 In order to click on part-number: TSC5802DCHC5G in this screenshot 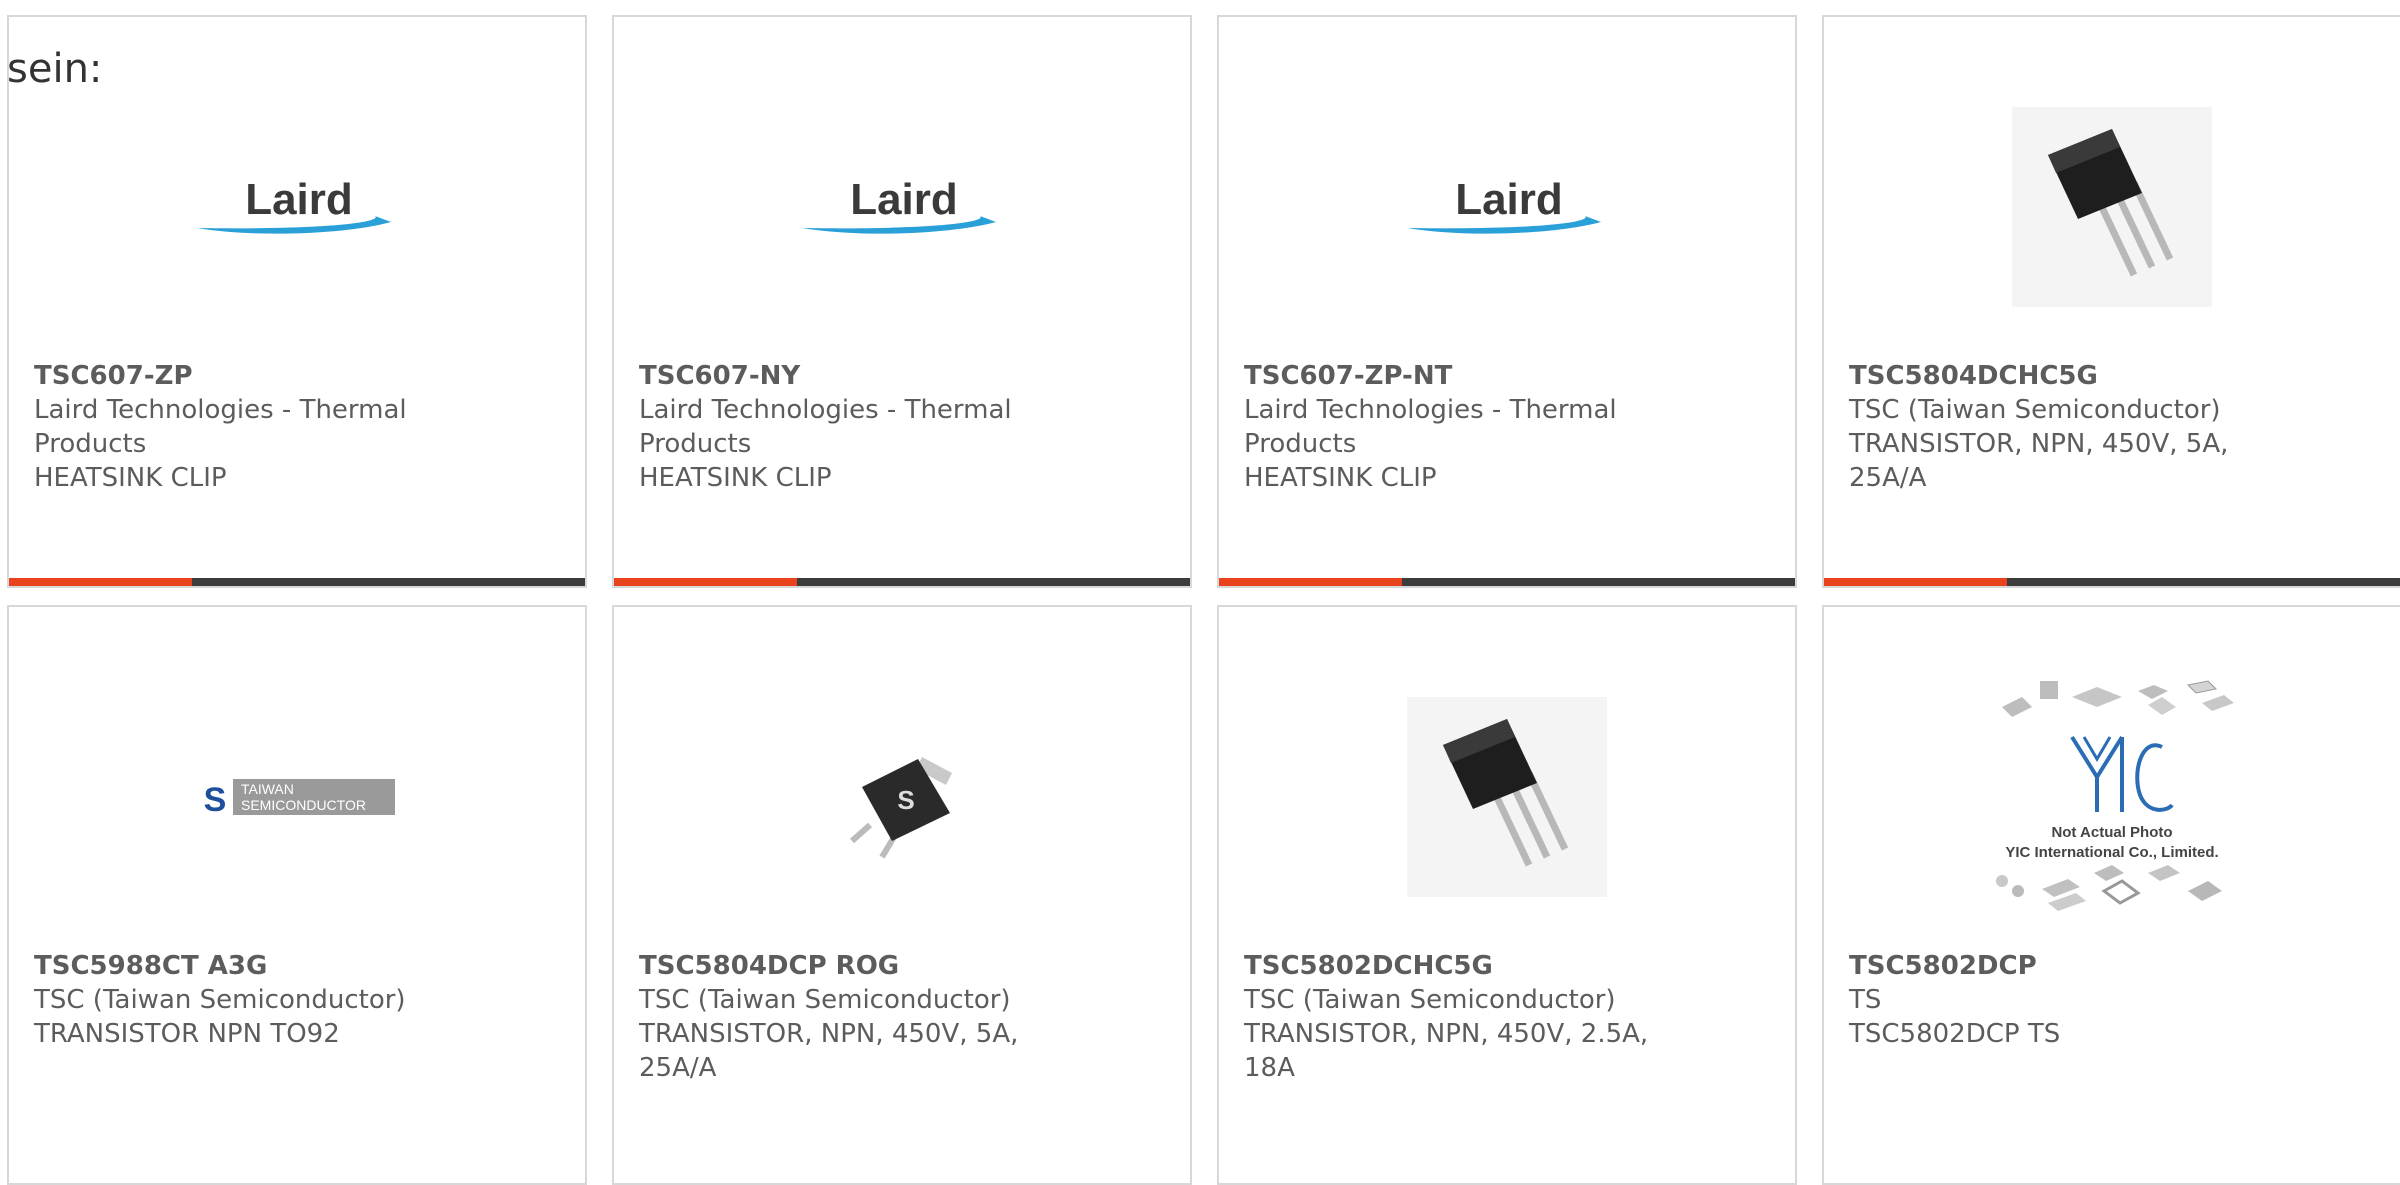, I will do `click(1469, 966)`.